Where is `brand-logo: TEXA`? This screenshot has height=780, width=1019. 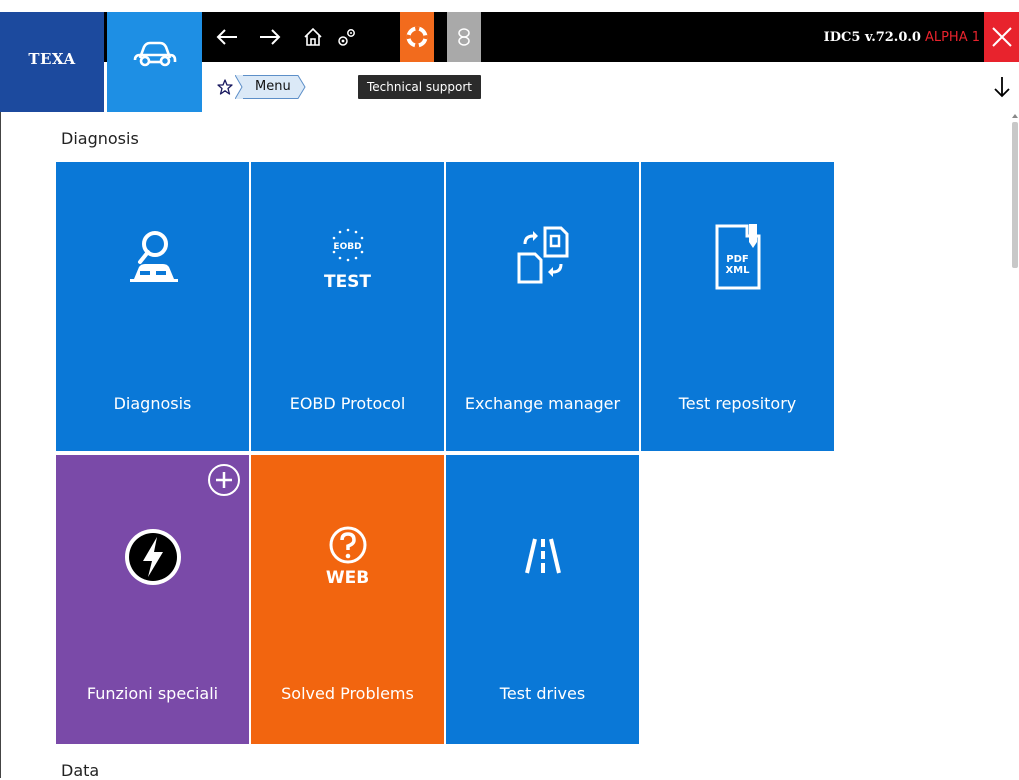
brand-logo: TEXA is located at coordinates (52, 62).